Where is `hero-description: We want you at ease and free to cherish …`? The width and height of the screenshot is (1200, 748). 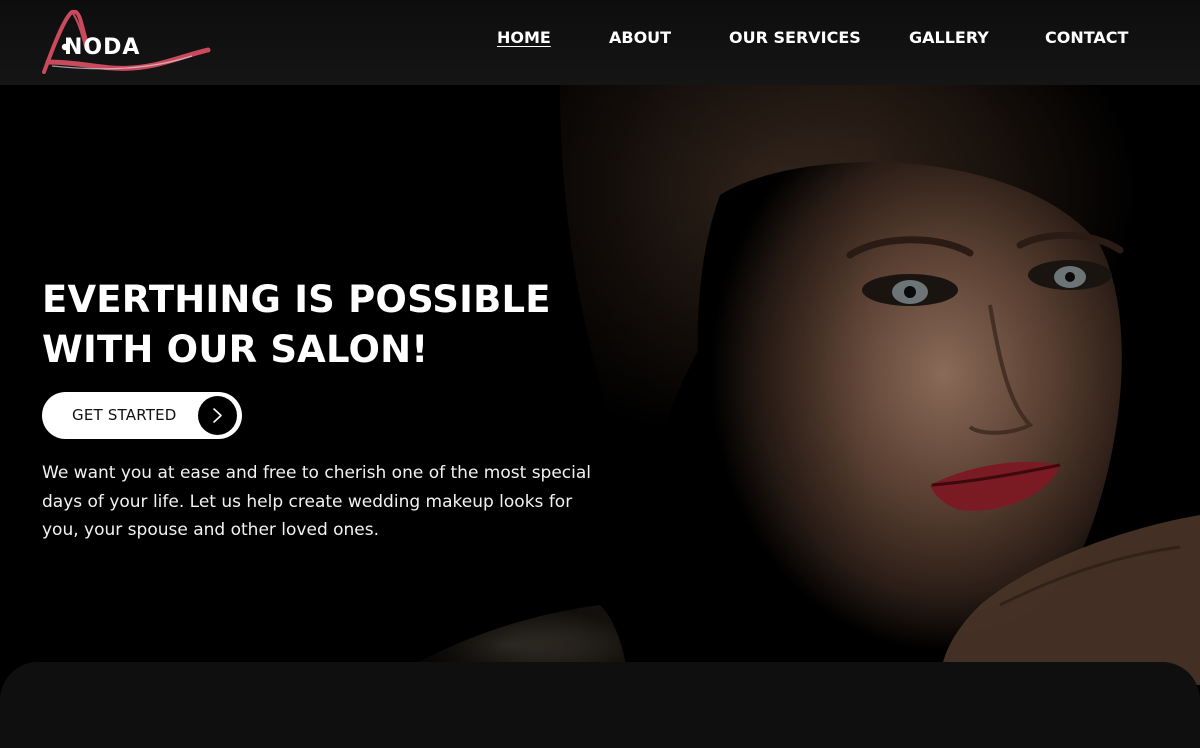 hero-description: We want you at ease and free to cherish … is located at coordinates (317, 501).